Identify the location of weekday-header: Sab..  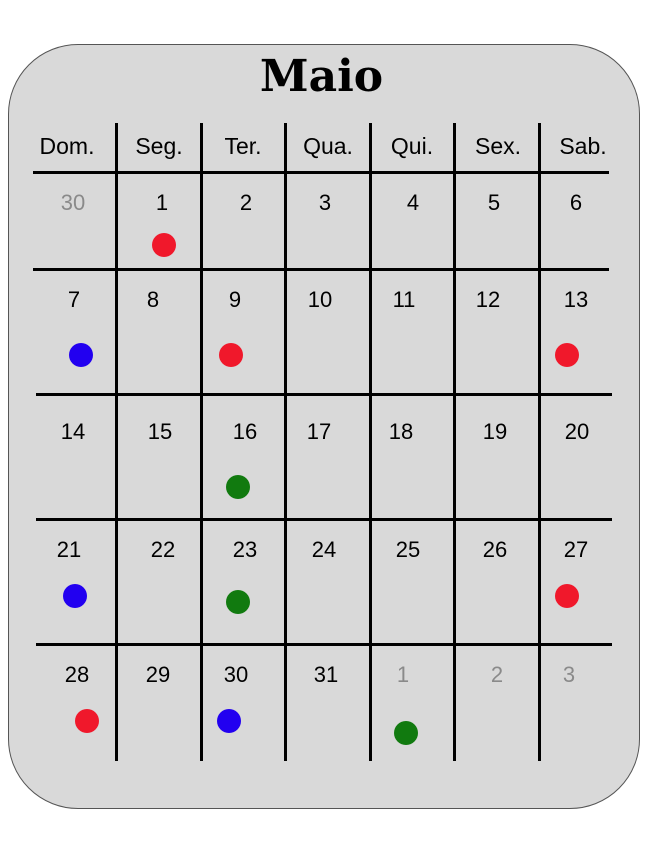
(583, 146).